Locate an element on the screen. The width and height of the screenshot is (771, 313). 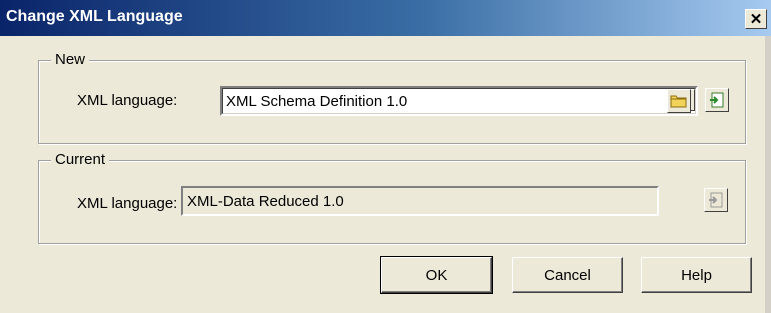
close-button: ✕ is located at coordinates (756, 19).